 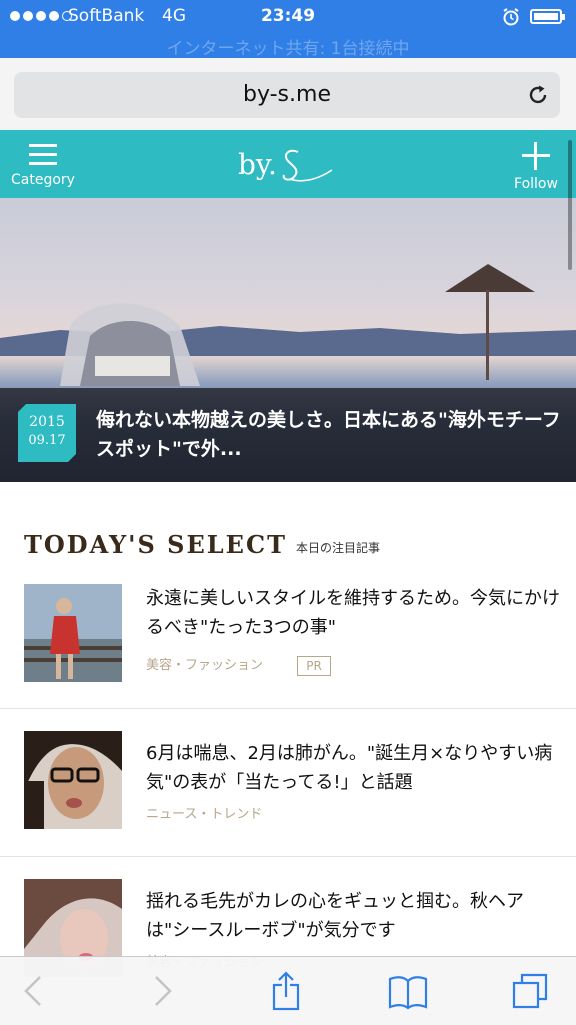 I want to click on browser-address-area: by-s.me, so click(x=288, y=94).